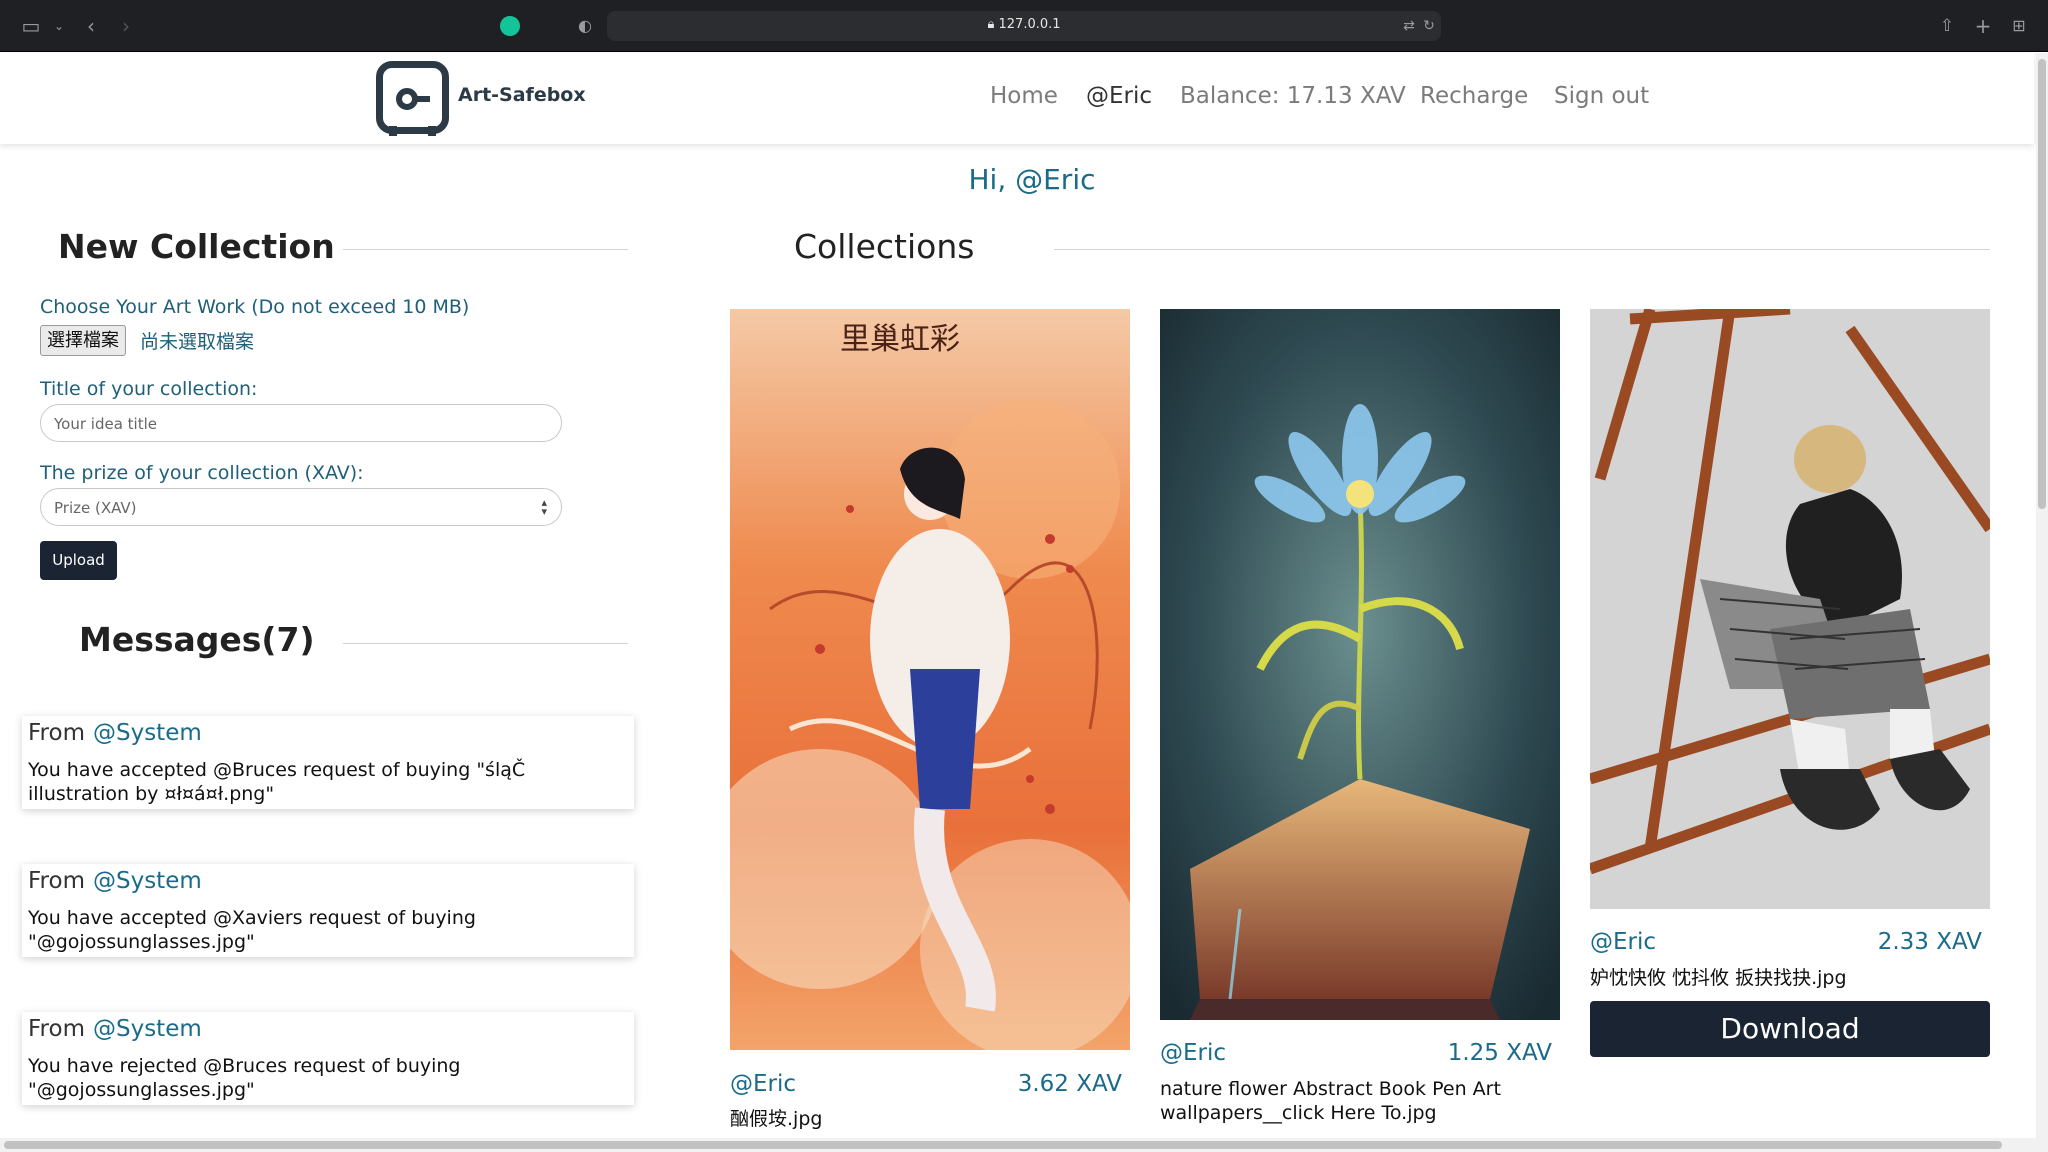 The image size is (2048, 1152). I want to click on artwork-image: 里巢虹彩, so click(930, 679).